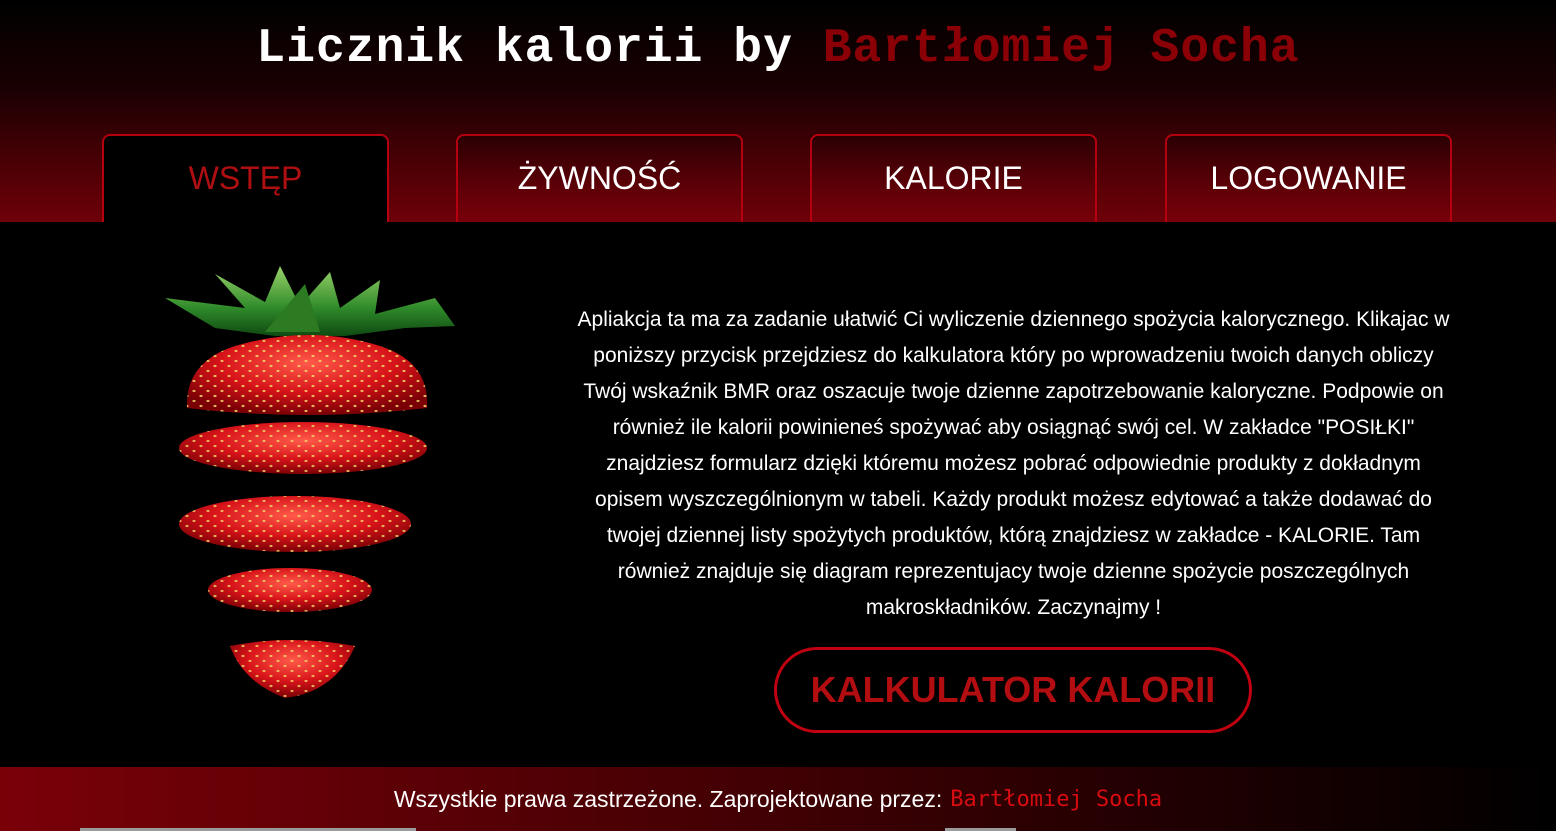  I want to click on tab-logowanie: LOGOWANIE, so click(1308, 178).